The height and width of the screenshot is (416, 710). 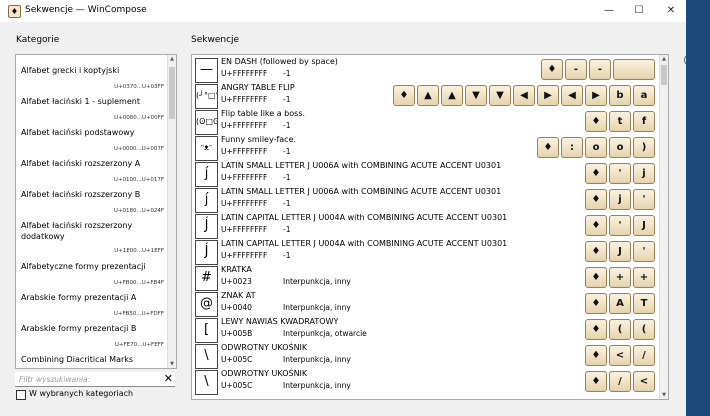 I want to click on sequence-key: o, so click(x=596, y=147).